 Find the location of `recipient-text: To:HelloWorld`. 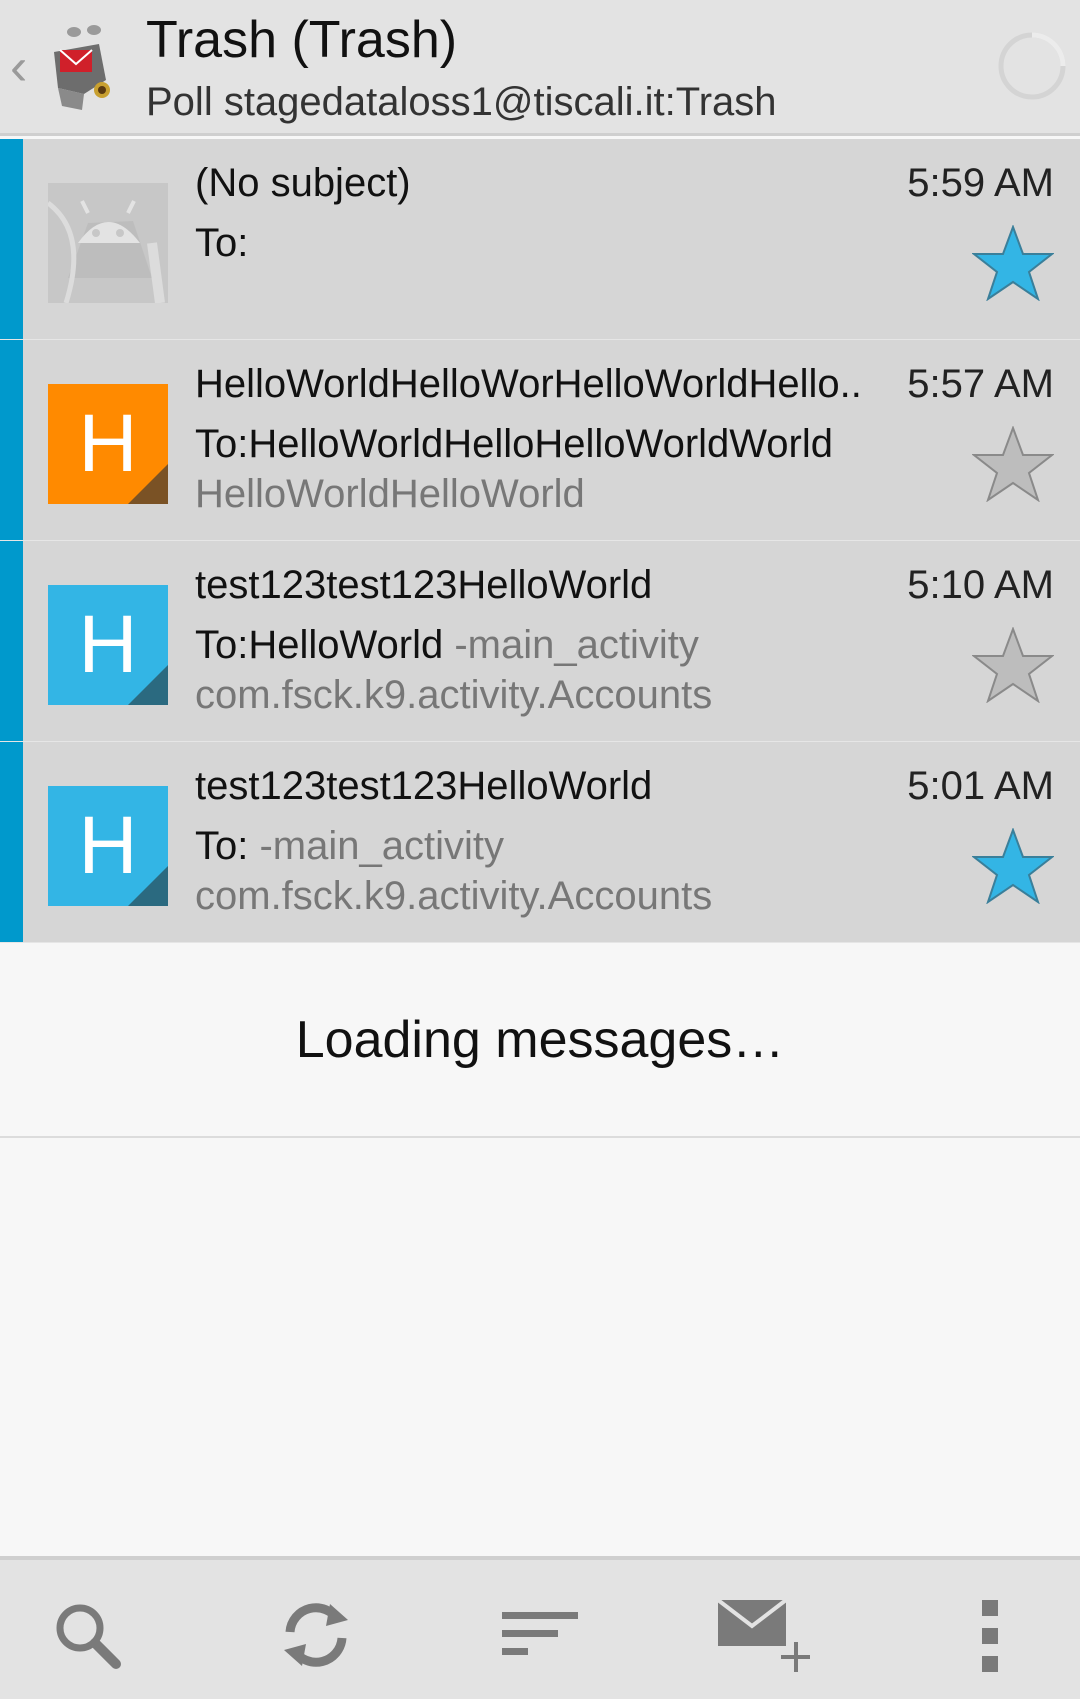

recipient-text: To:HelloWorld is located at coordinates (319, 645).